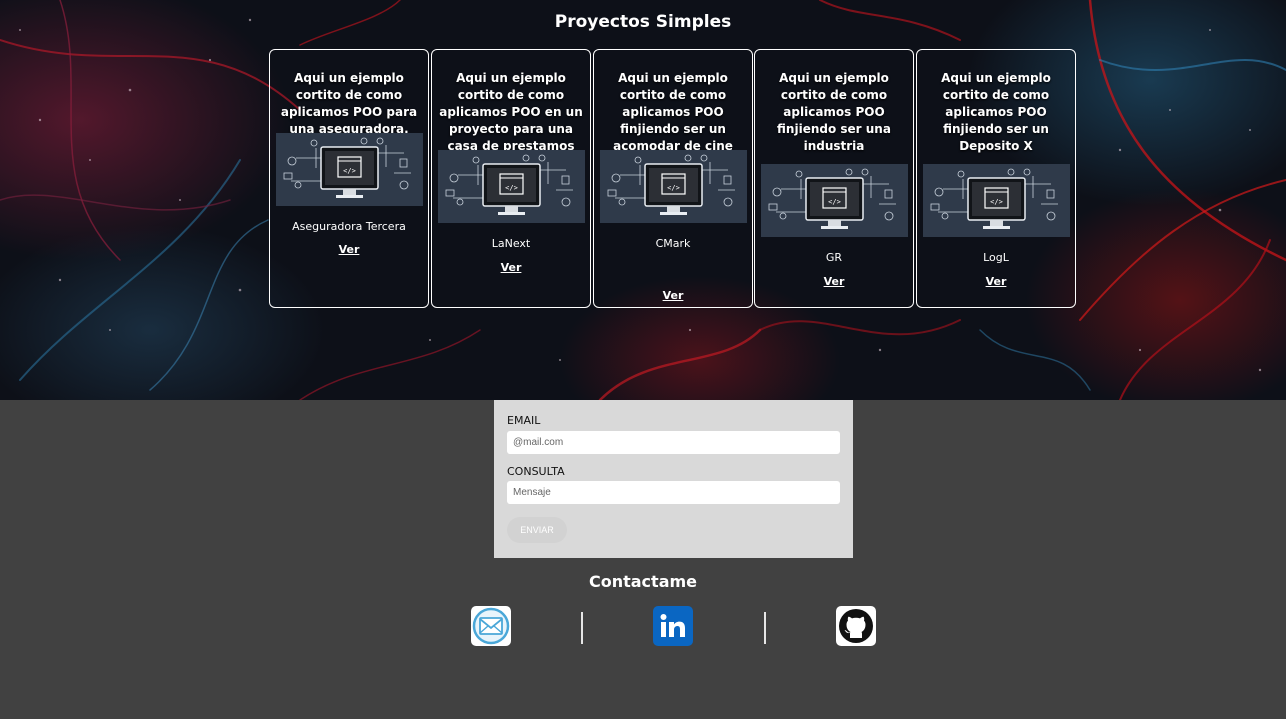 The height and width of the screenshot is (719, 1286). What do you see at coordinates (643, 581) in the screenshot?
I see `contact-title: Contactame` at bounding box center [643, 581].